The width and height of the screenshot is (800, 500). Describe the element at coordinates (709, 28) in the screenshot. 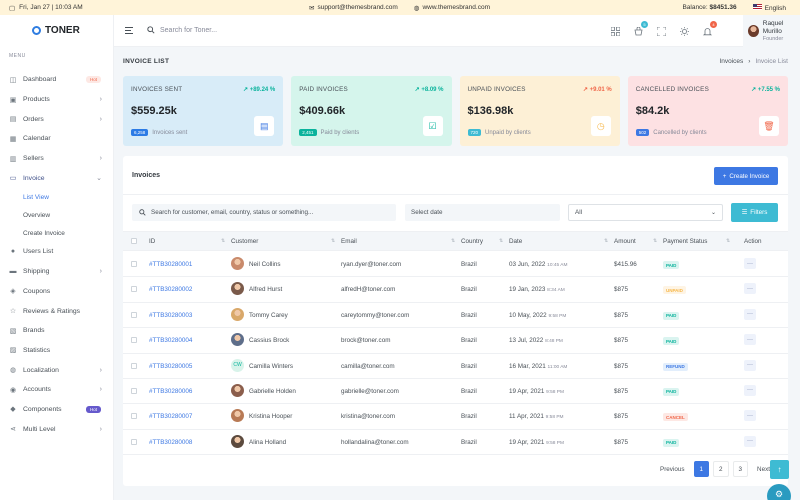

I see `bell-icon: 4` at that location.